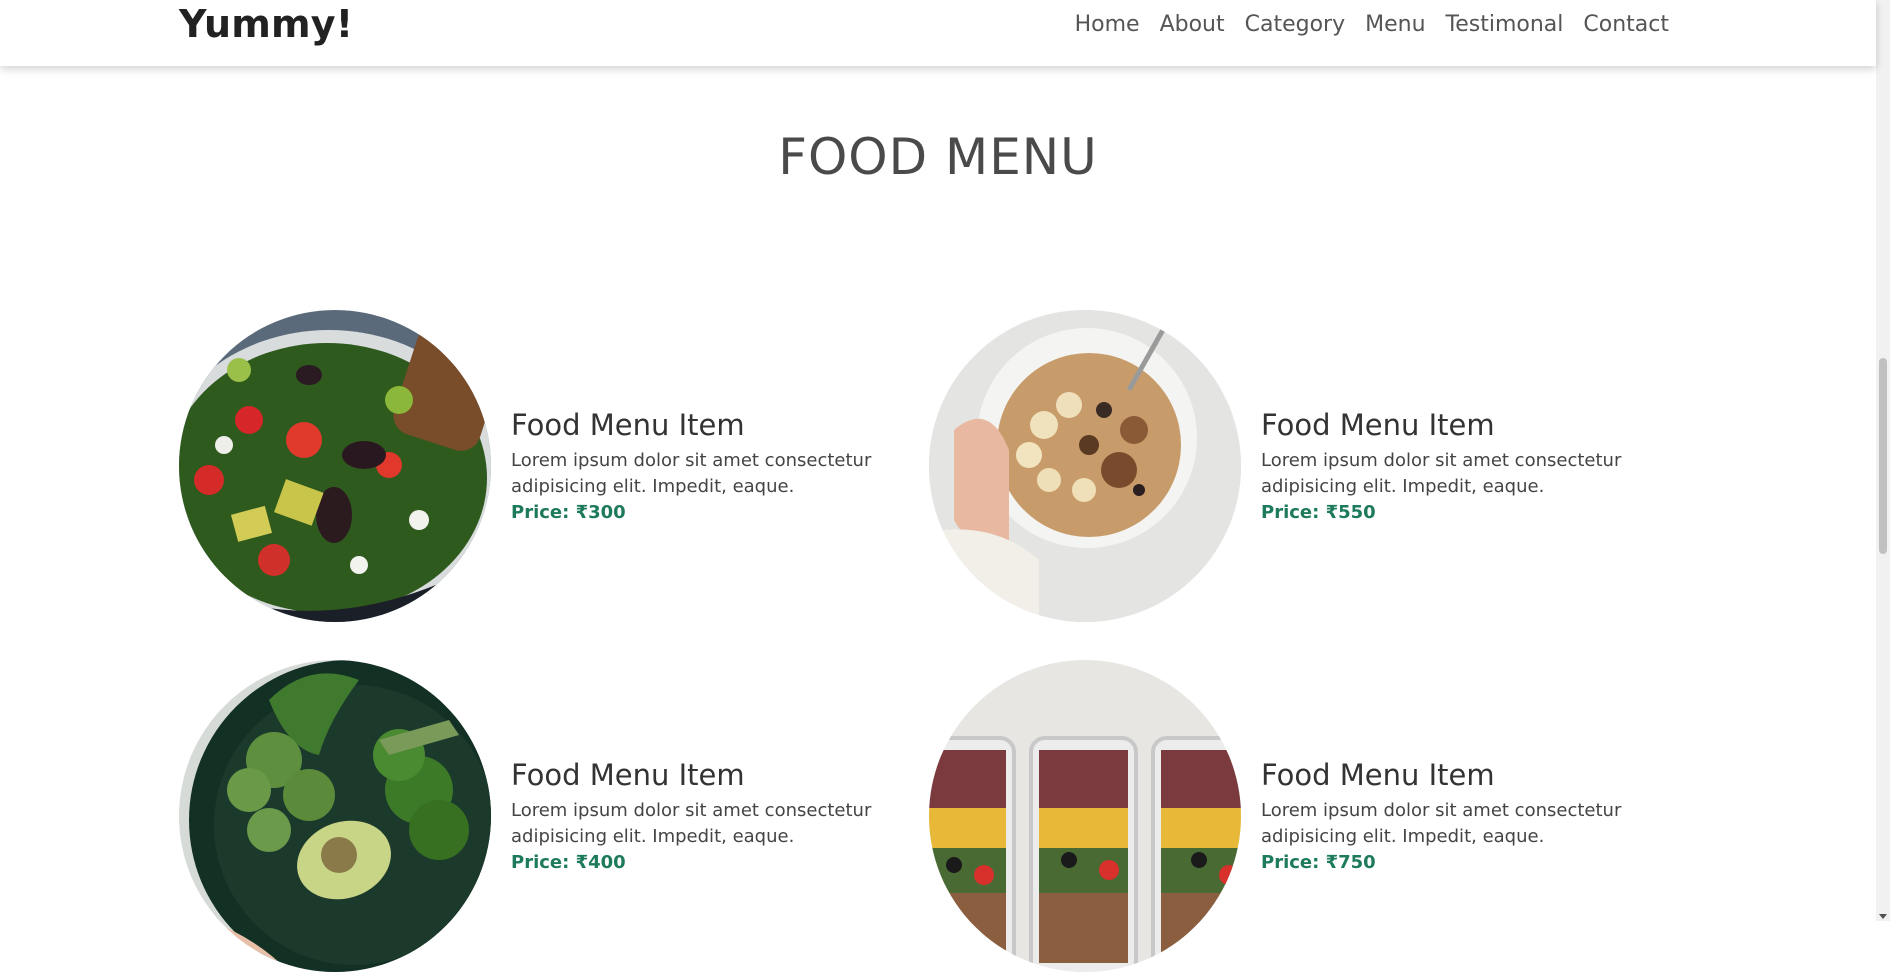 Image resolution: width=1890 pixels, height=972 pixels. Describe the element at coordinates (1085, 466) in the screenshot. I see `granola-bowl-image` at that location.